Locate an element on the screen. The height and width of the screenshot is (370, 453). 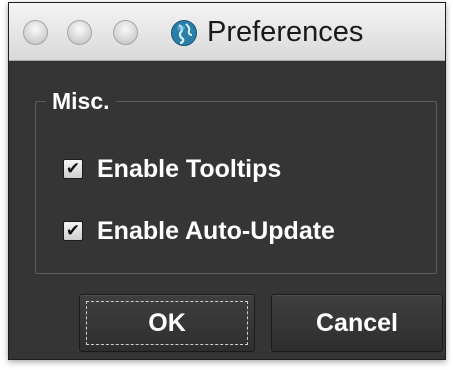
enable-auto-update-checkbox: ✔ is located at coordinates (73, 231).